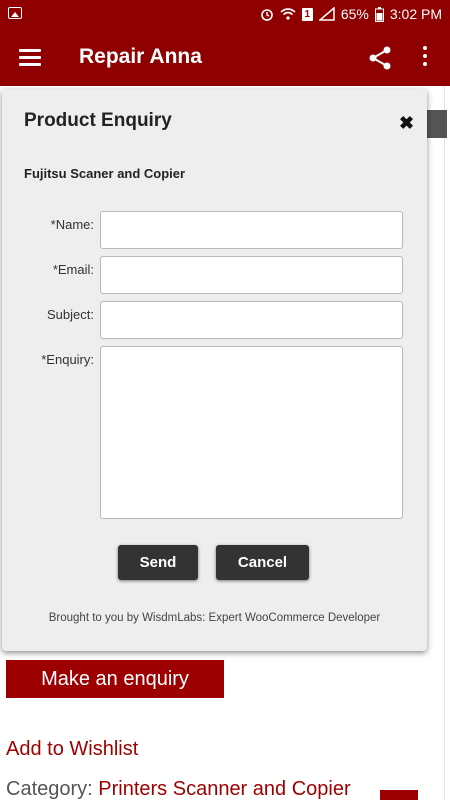 The height and width of the screenshot is (800, 450). I want to click on battery-percent: 65%, so click(354, 14).